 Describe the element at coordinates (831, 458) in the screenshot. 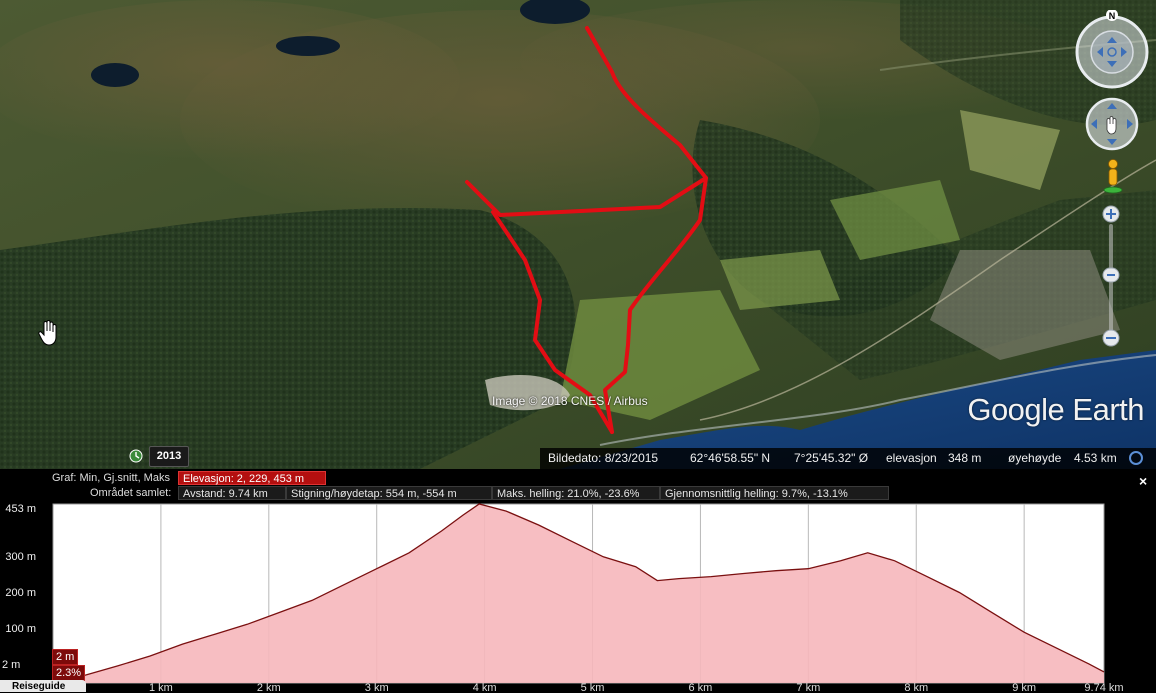

I see `longitude-readout: 7°25'45.32" Ø` at that location.